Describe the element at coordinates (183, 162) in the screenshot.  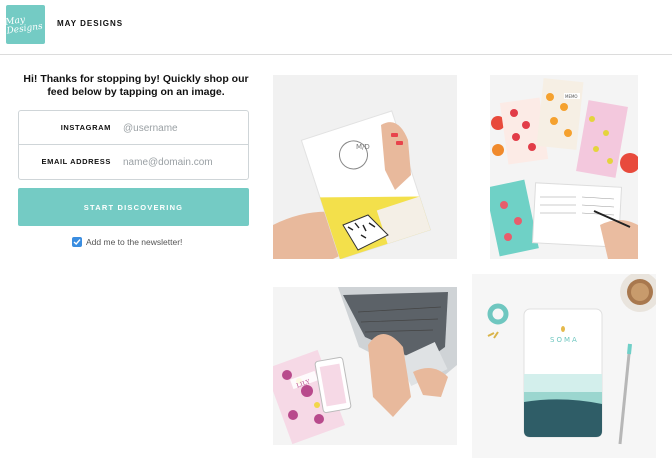
I see `email-input` at that location.